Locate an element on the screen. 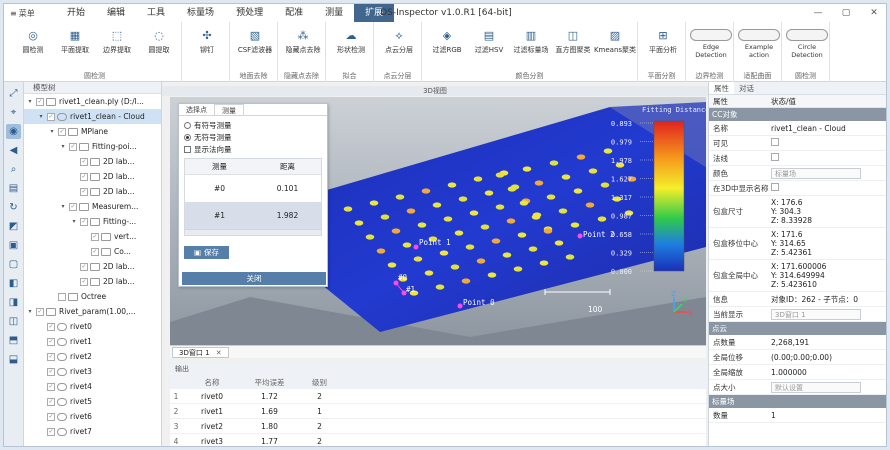 The image size is (890, 450). left-view-icon: ◧ is located at coordinates (13, 283).